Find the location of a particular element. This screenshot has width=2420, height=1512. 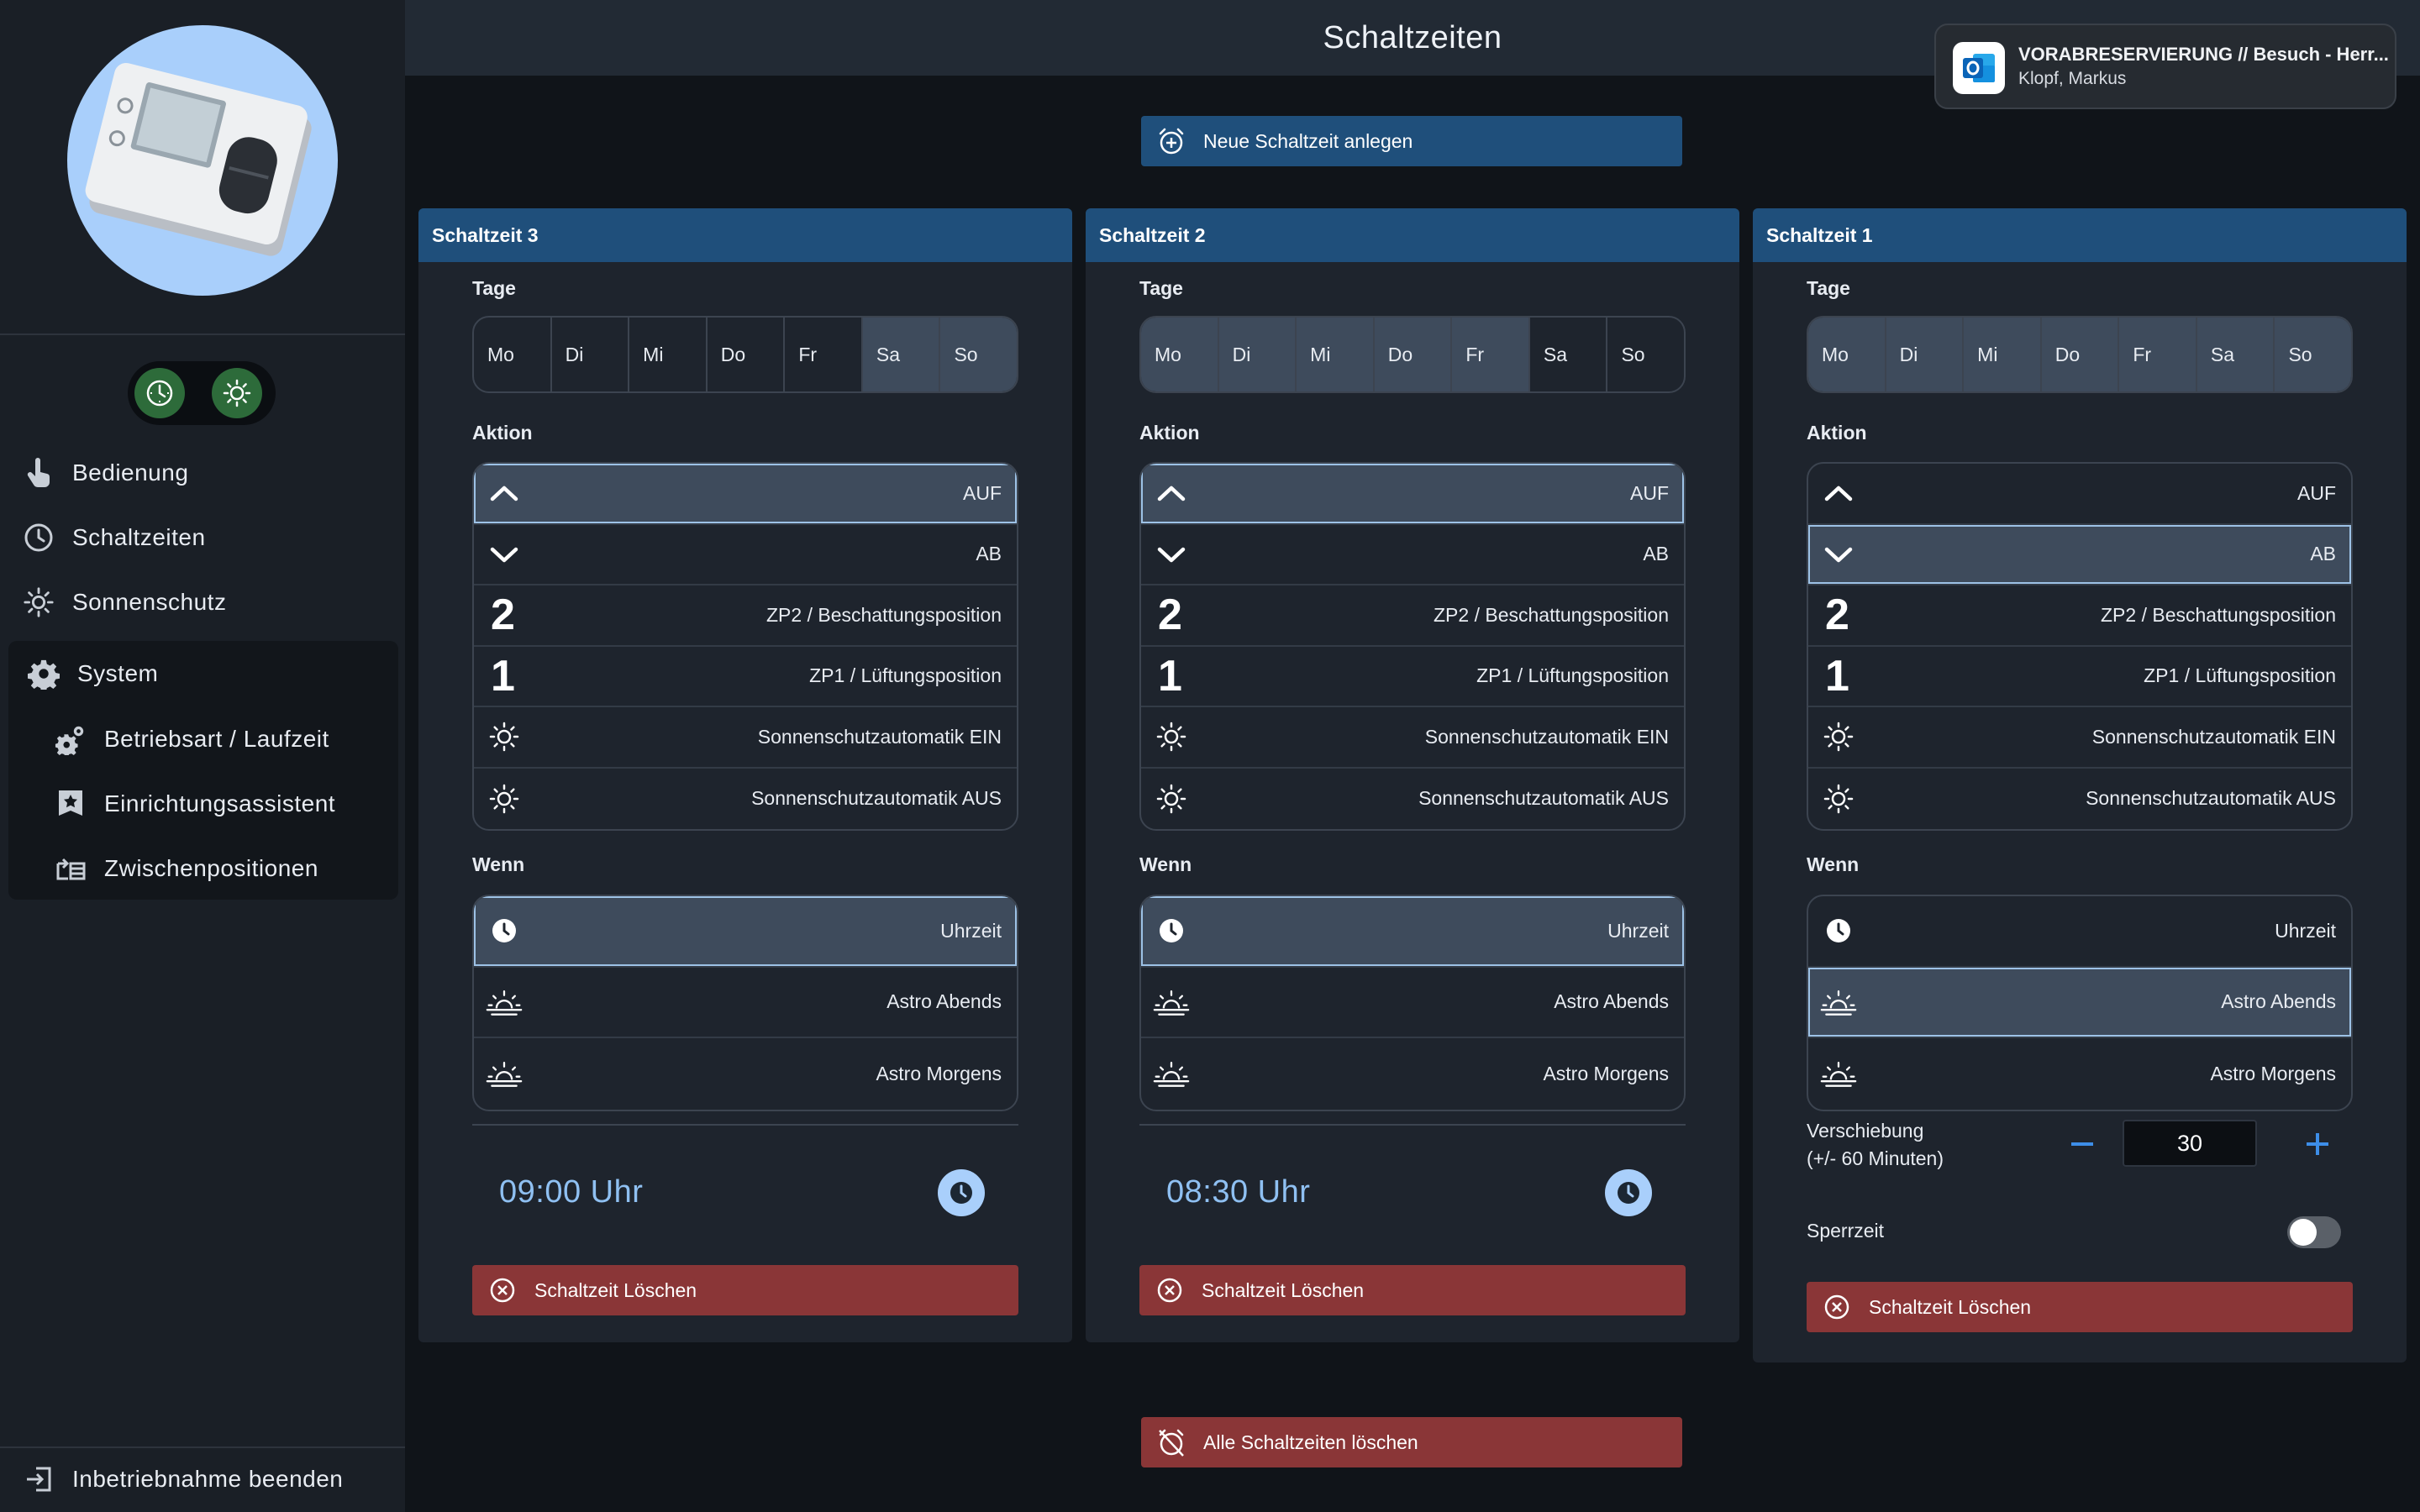

sidebar-item-label: Einrichtungsassistent is located at coordinates (220, 803).